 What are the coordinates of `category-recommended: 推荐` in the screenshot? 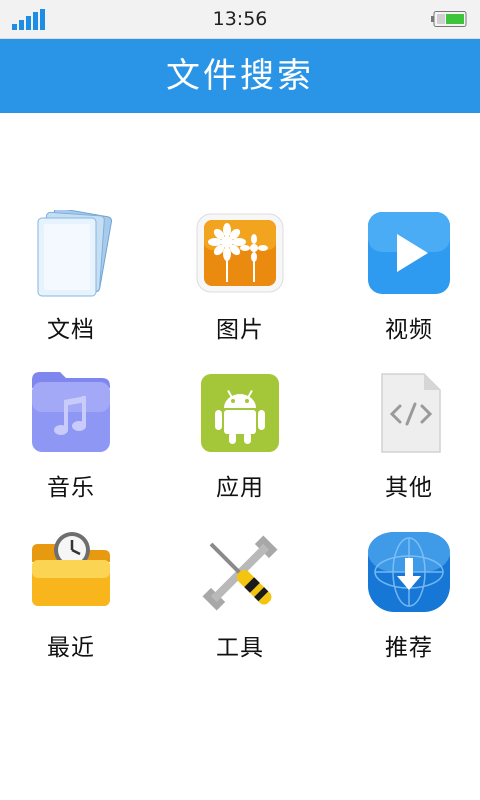 It's located at (404, 603).